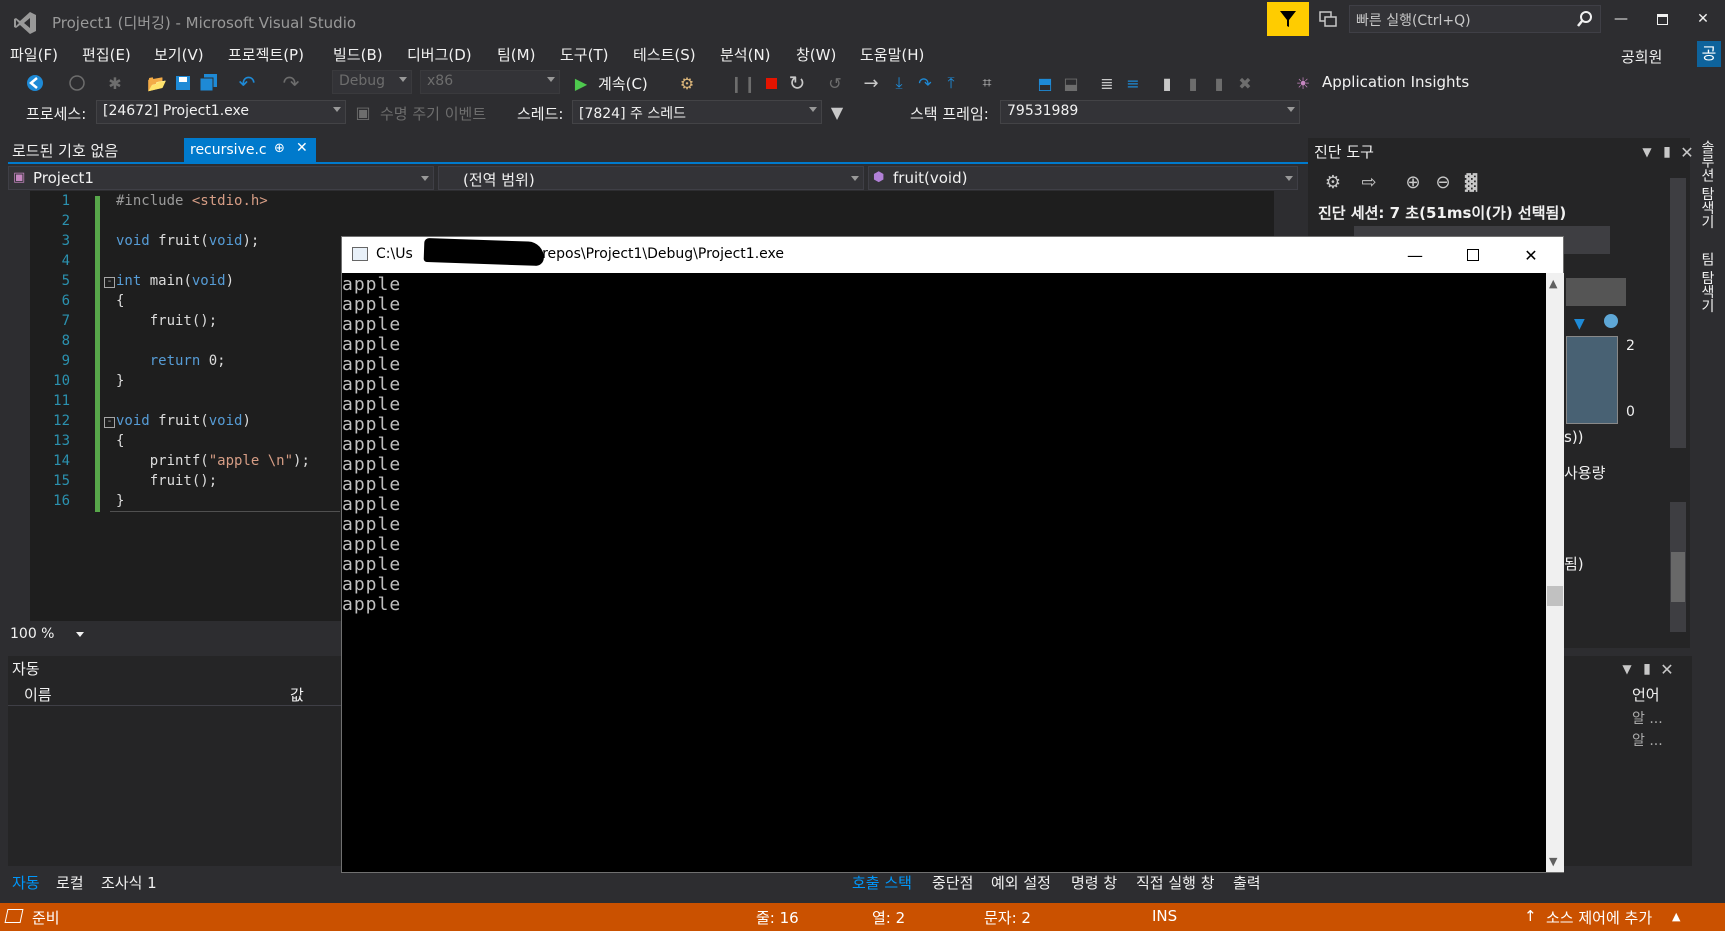 The width and height of the screenshot is (1725, 931). What do you see at coordinates (1707, 282) in the screenshot?
I see `team-explorer-tab: 팀 탐색기` at bounding box center [1707, 282].